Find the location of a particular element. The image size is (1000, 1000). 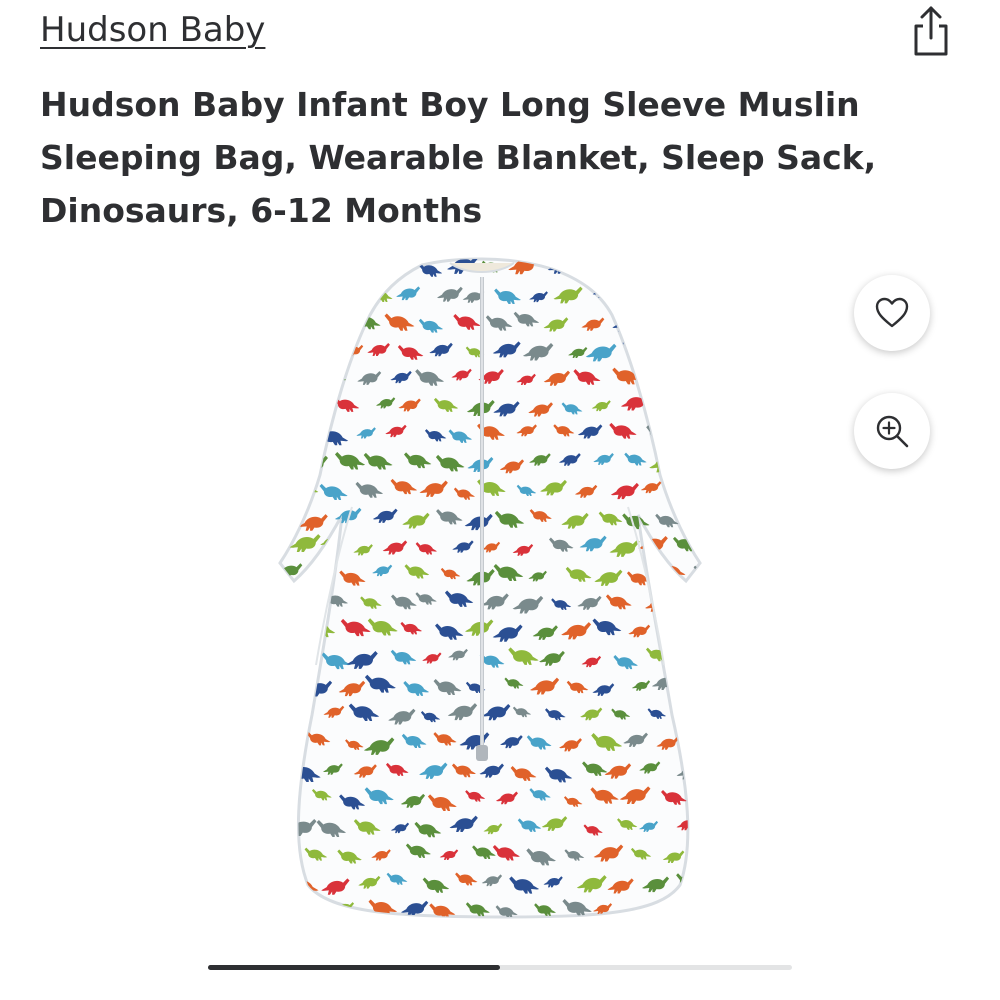

heart-icon is located at coordinates (892, 312).